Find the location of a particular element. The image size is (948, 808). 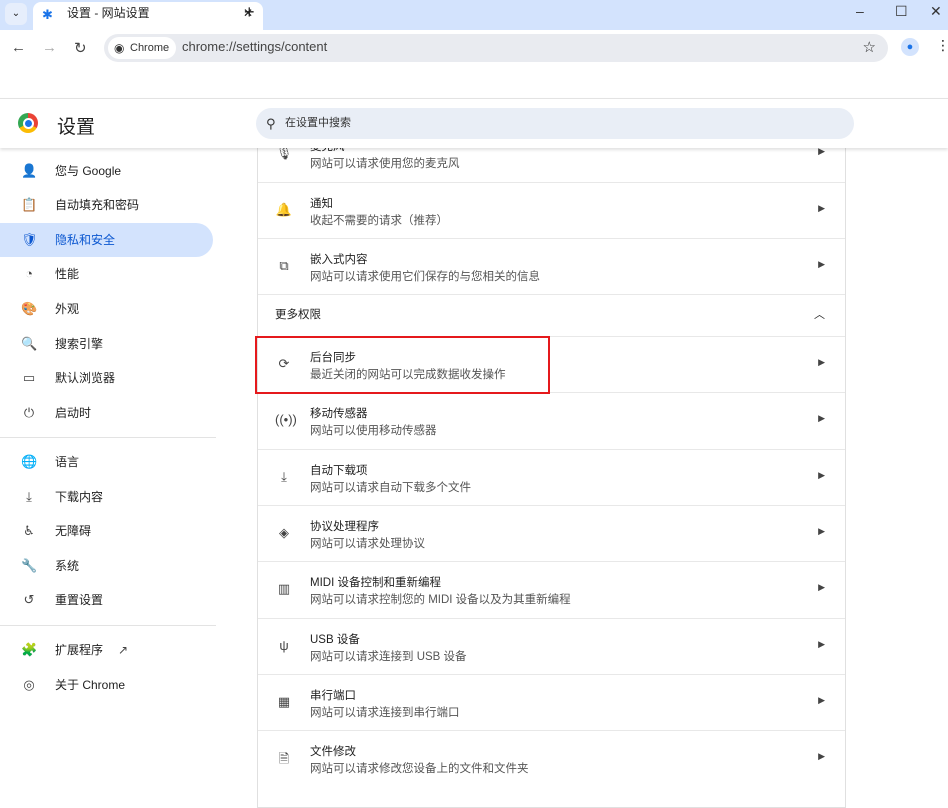

sidebar-item: 🔧 系统 is located at coordinates (106, 566).